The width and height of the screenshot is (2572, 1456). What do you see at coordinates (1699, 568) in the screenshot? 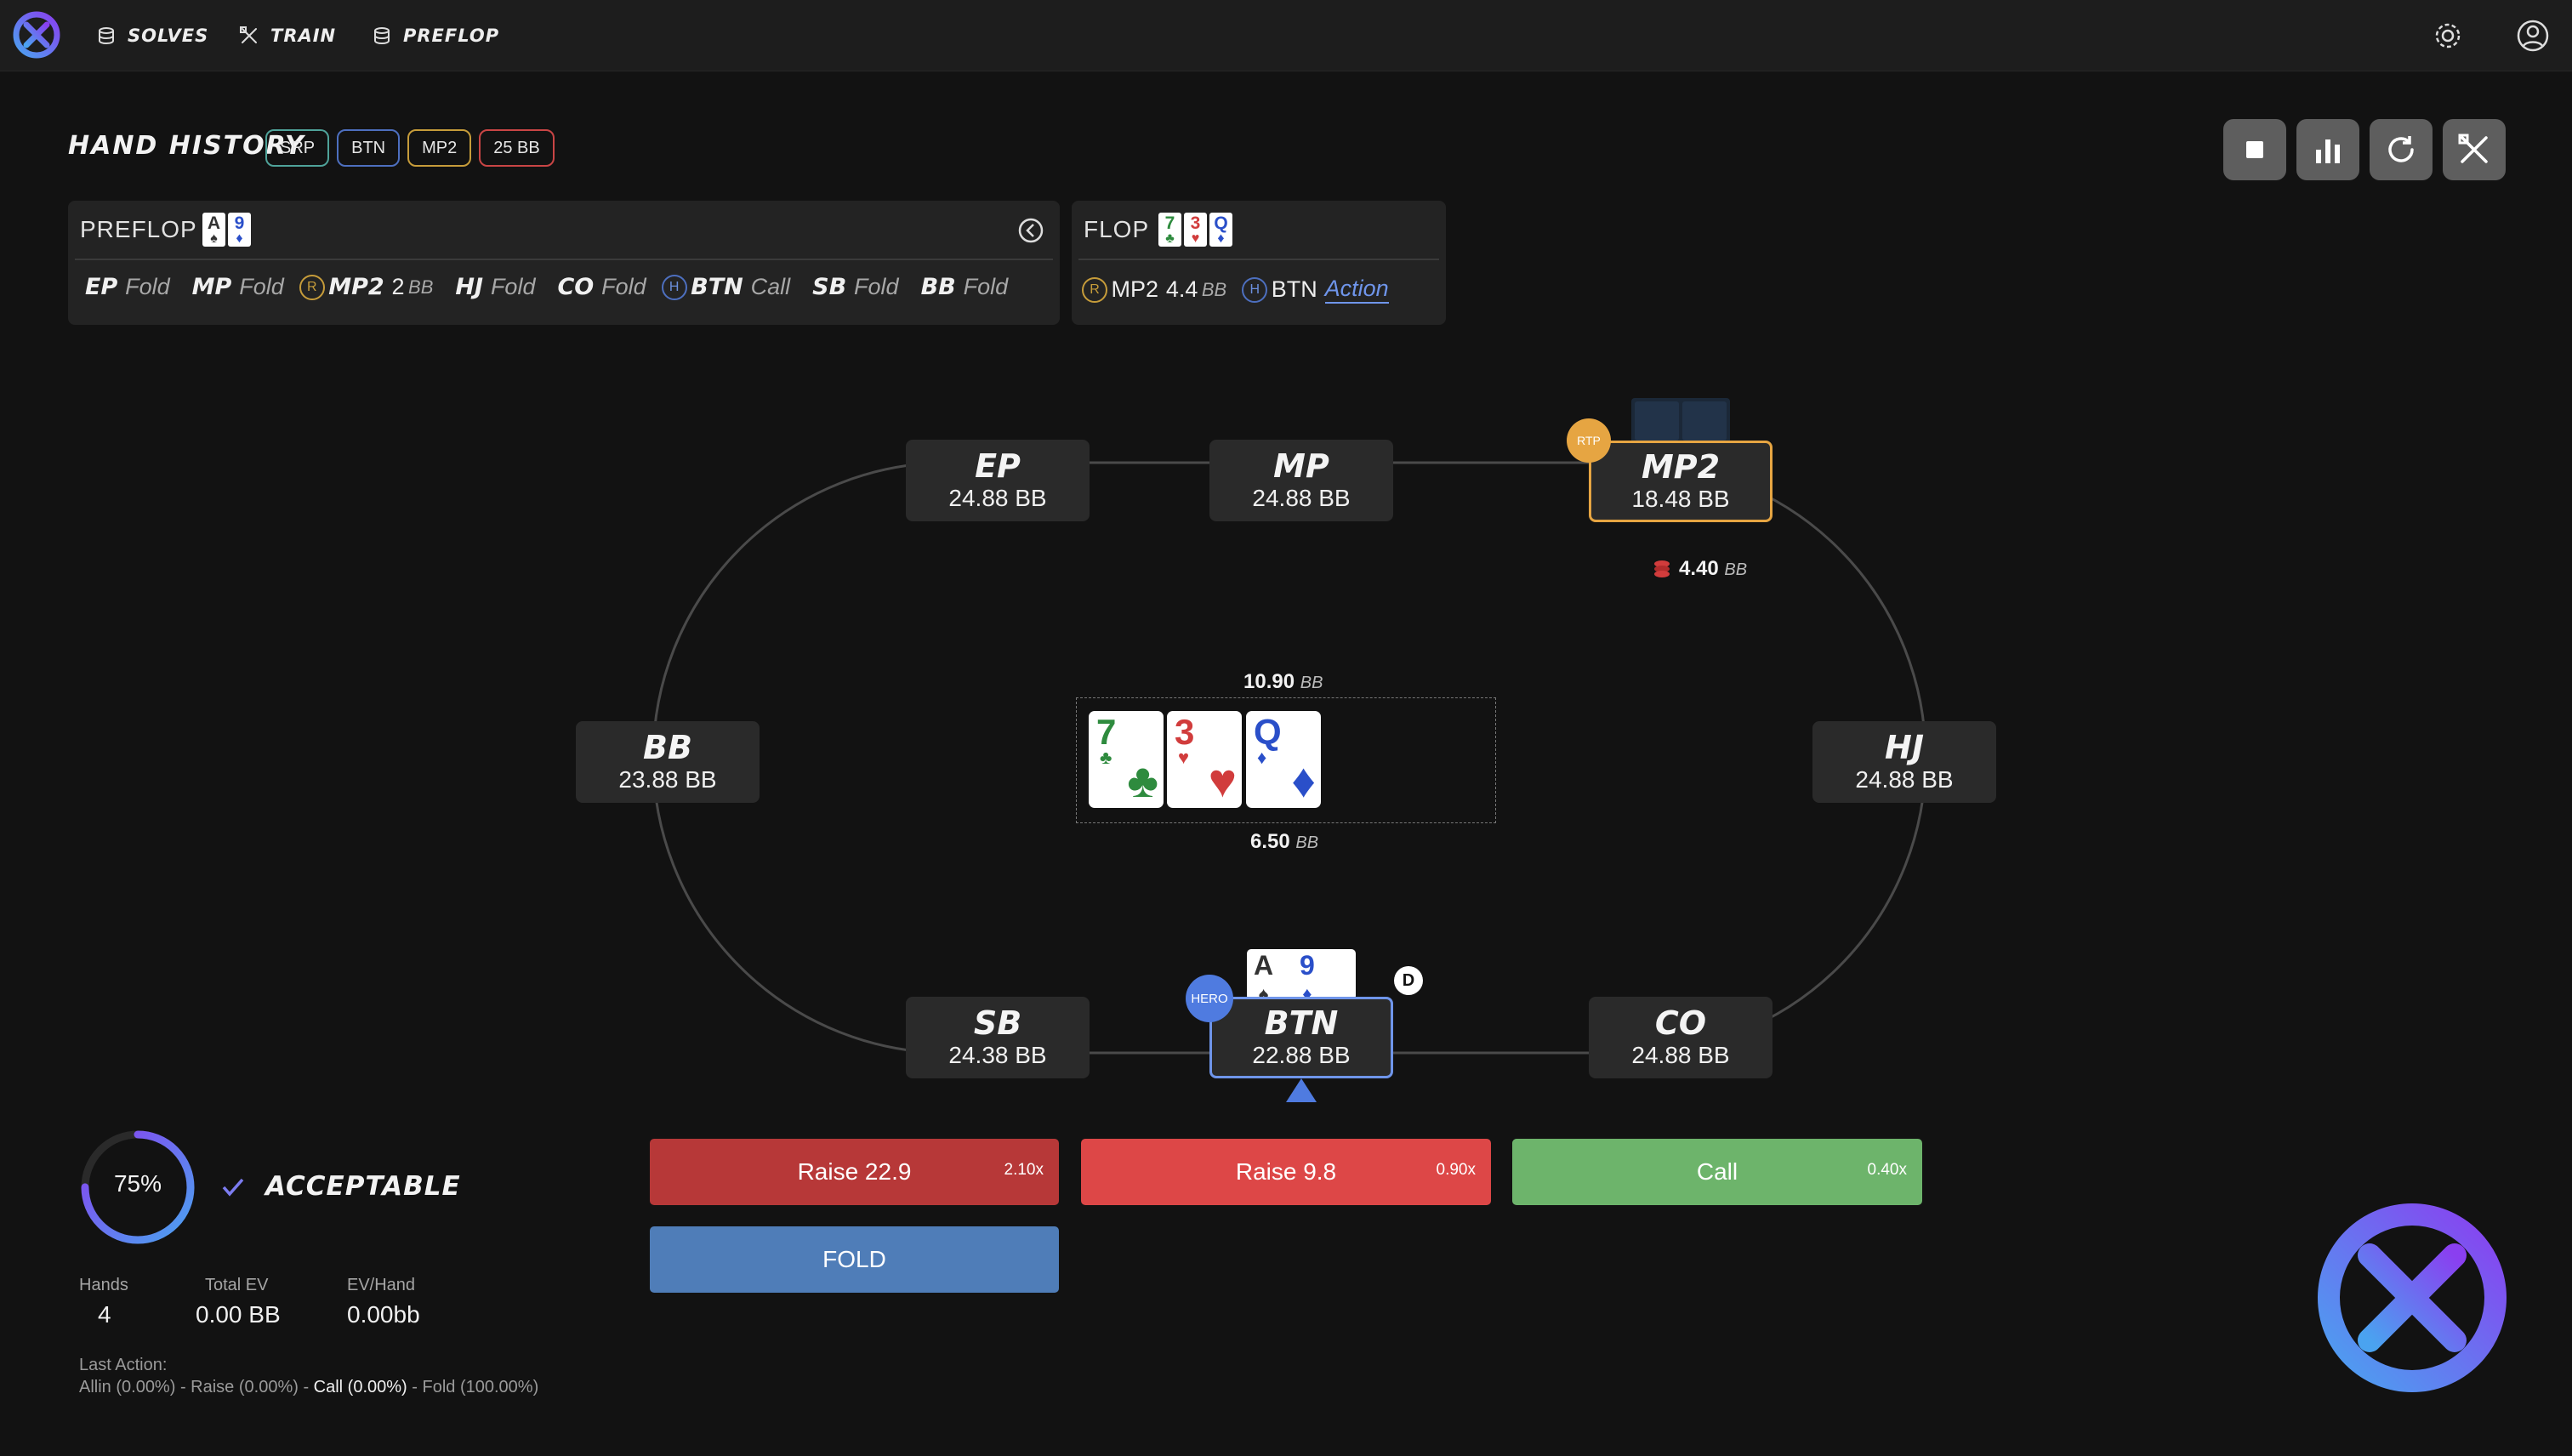
I see `bet-amount: 4.40` at bounding box center [1699, 568].